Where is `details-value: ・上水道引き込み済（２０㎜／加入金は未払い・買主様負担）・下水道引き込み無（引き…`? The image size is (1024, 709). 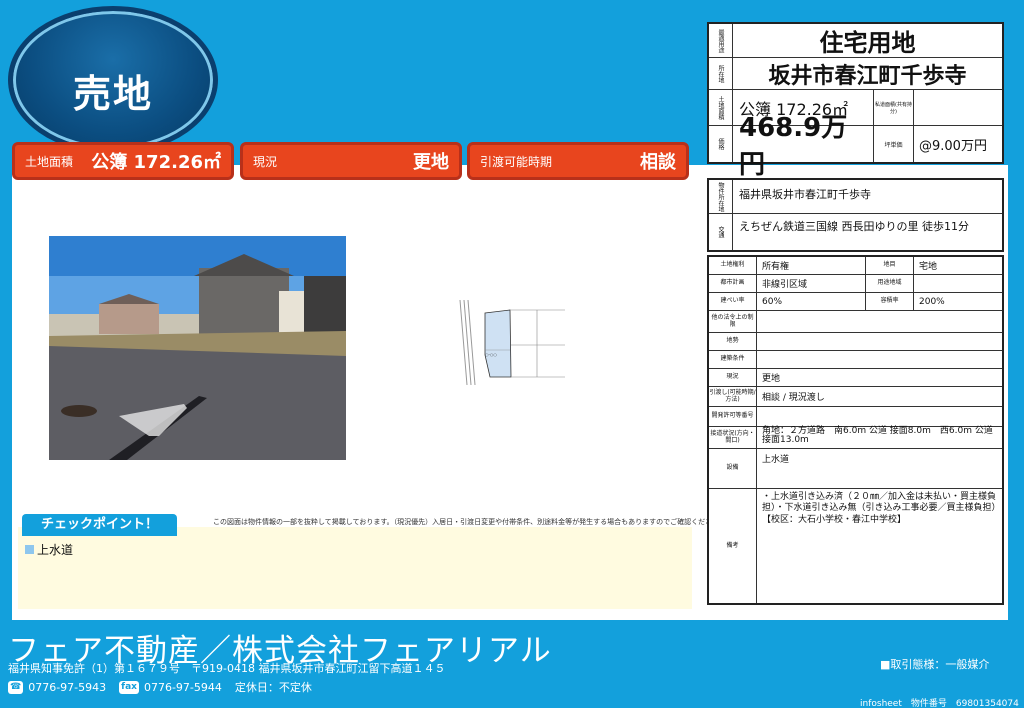
details-value: ・上水道引き込み済（２０㎜／加入金は未払い・買主様負担）・下水道引き込み無（引き… is located at coordinates (879, 508).